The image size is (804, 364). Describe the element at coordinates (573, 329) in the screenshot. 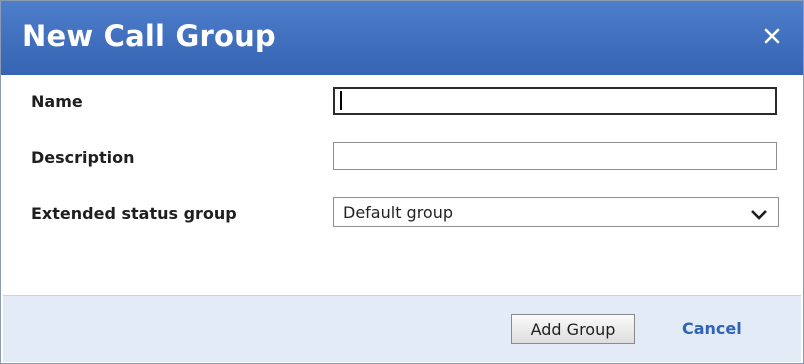

I see `add-group-button: Add Group` at that location.